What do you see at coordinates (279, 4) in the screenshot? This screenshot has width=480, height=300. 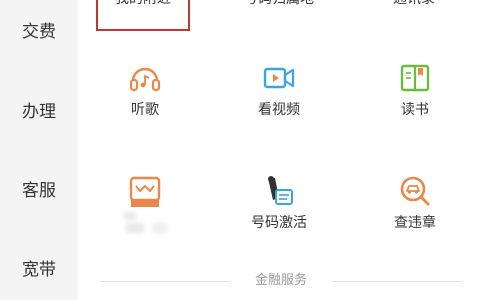 I see `number-location-label: 号码归属地` at bounding box center [279, 4].